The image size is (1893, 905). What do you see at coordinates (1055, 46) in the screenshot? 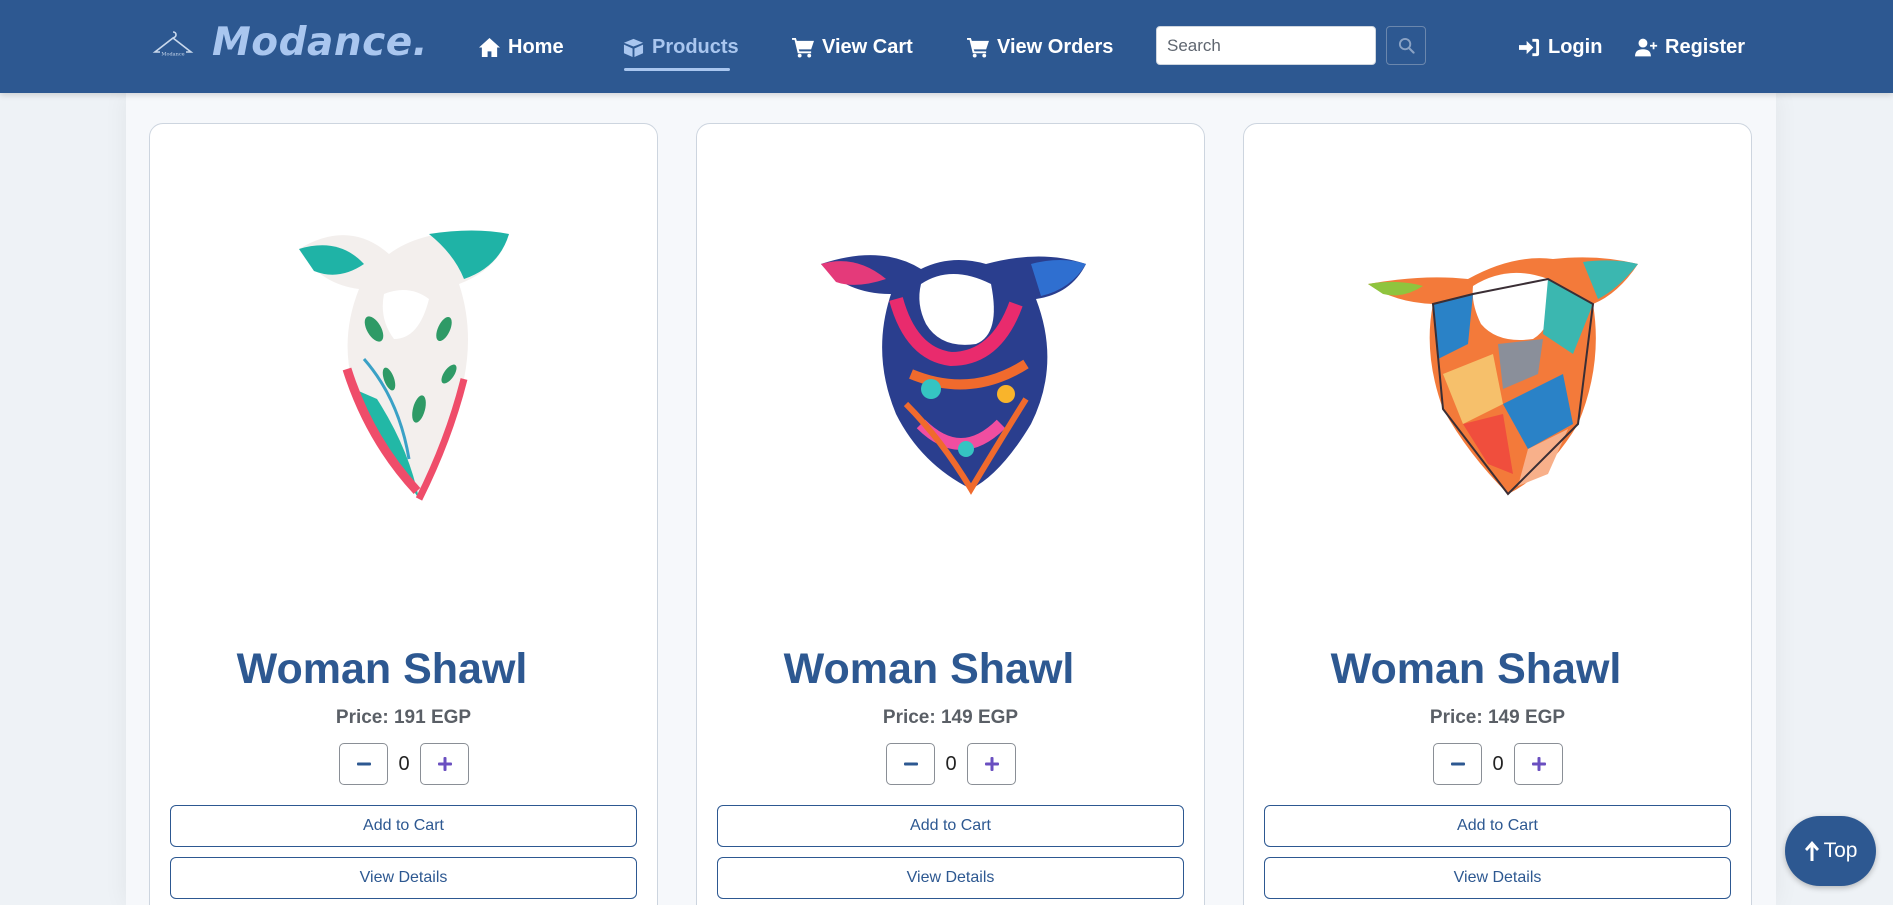
I see `nav-view-orders-label: View Orders` at bounding box center [1055, 46].